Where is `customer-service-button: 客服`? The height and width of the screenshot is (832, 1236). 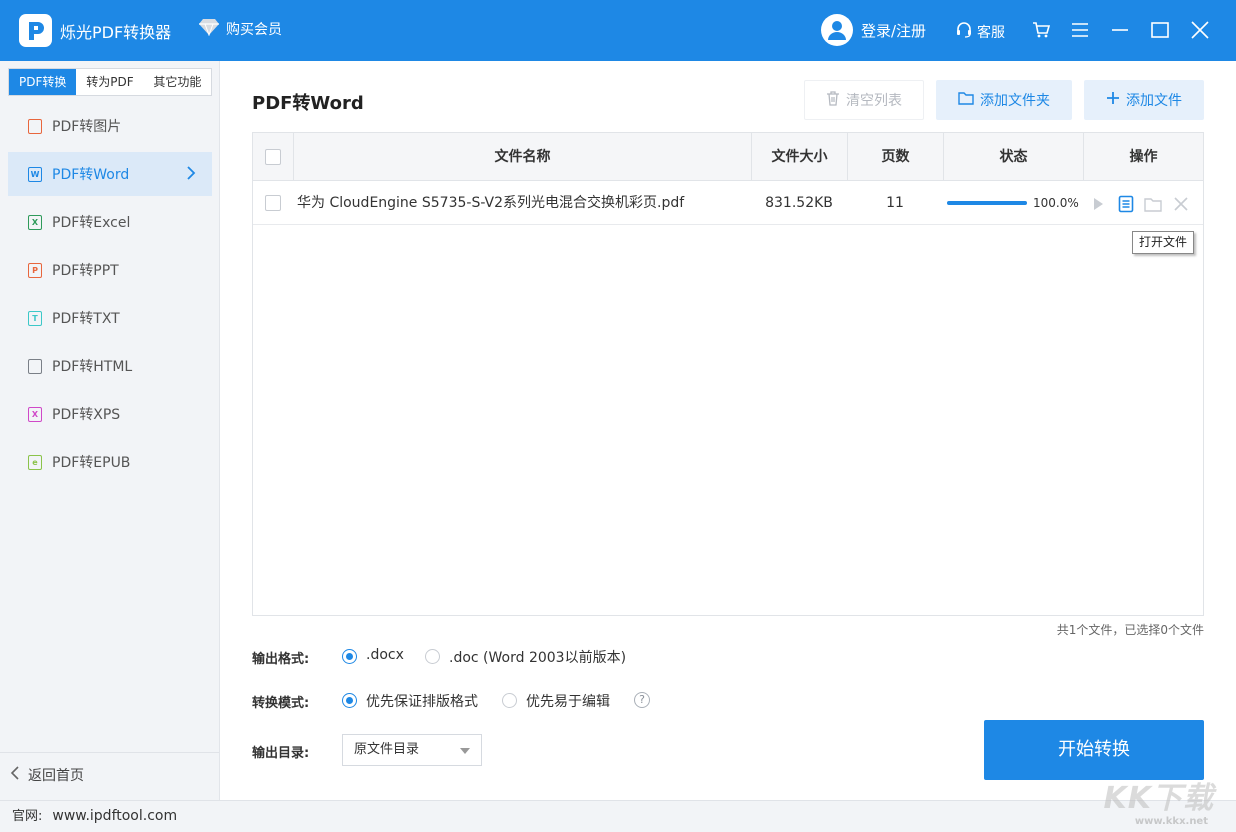
customer-service-button: 客服 is located at coordinates (980, 32).